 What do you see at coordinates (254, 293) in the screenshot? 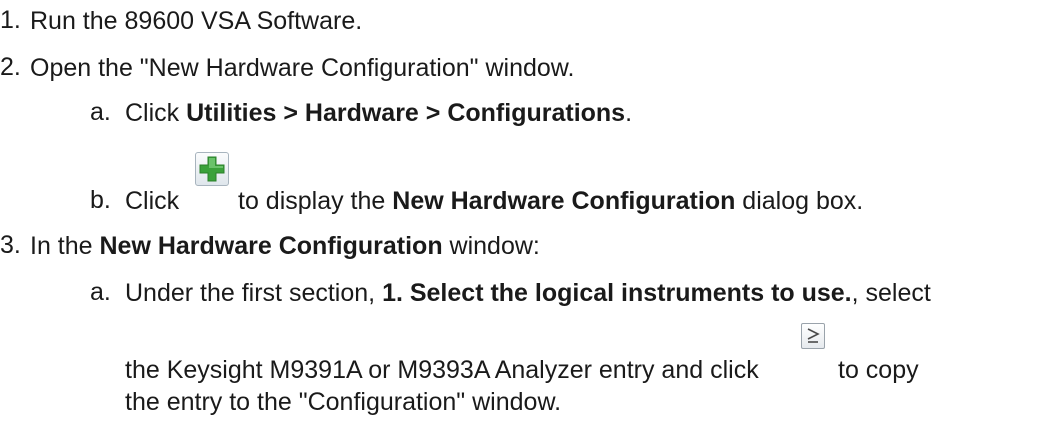
I see `step-3a-pre: Under the first section,` at bounding box center [254, 293].